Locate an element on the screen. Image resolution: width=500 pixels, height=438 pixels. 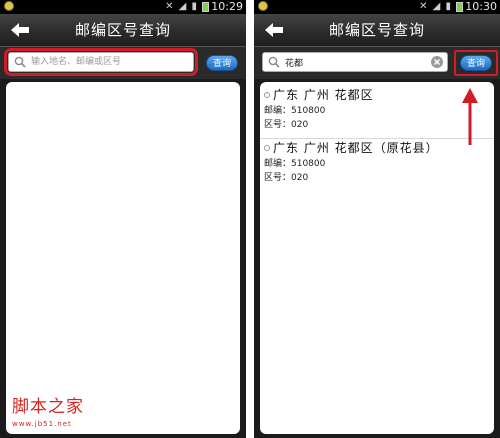
status-bar: ✕ ◢ ▮ 10:29 is located at coordinates (123, 7).